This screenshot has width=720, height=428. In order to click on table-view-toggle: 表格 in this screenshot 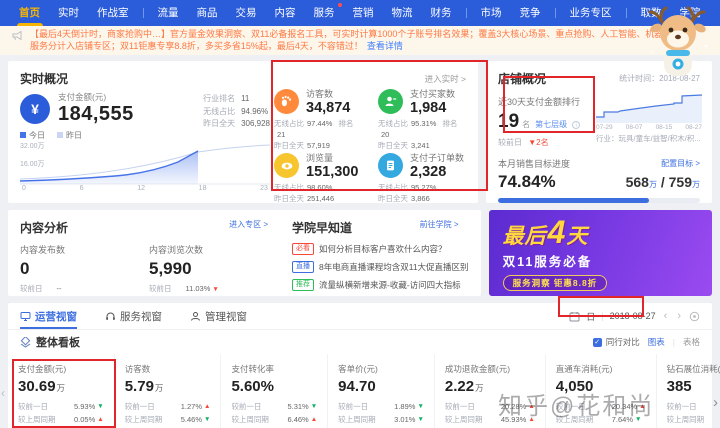, I will do `click(691, 342)`.